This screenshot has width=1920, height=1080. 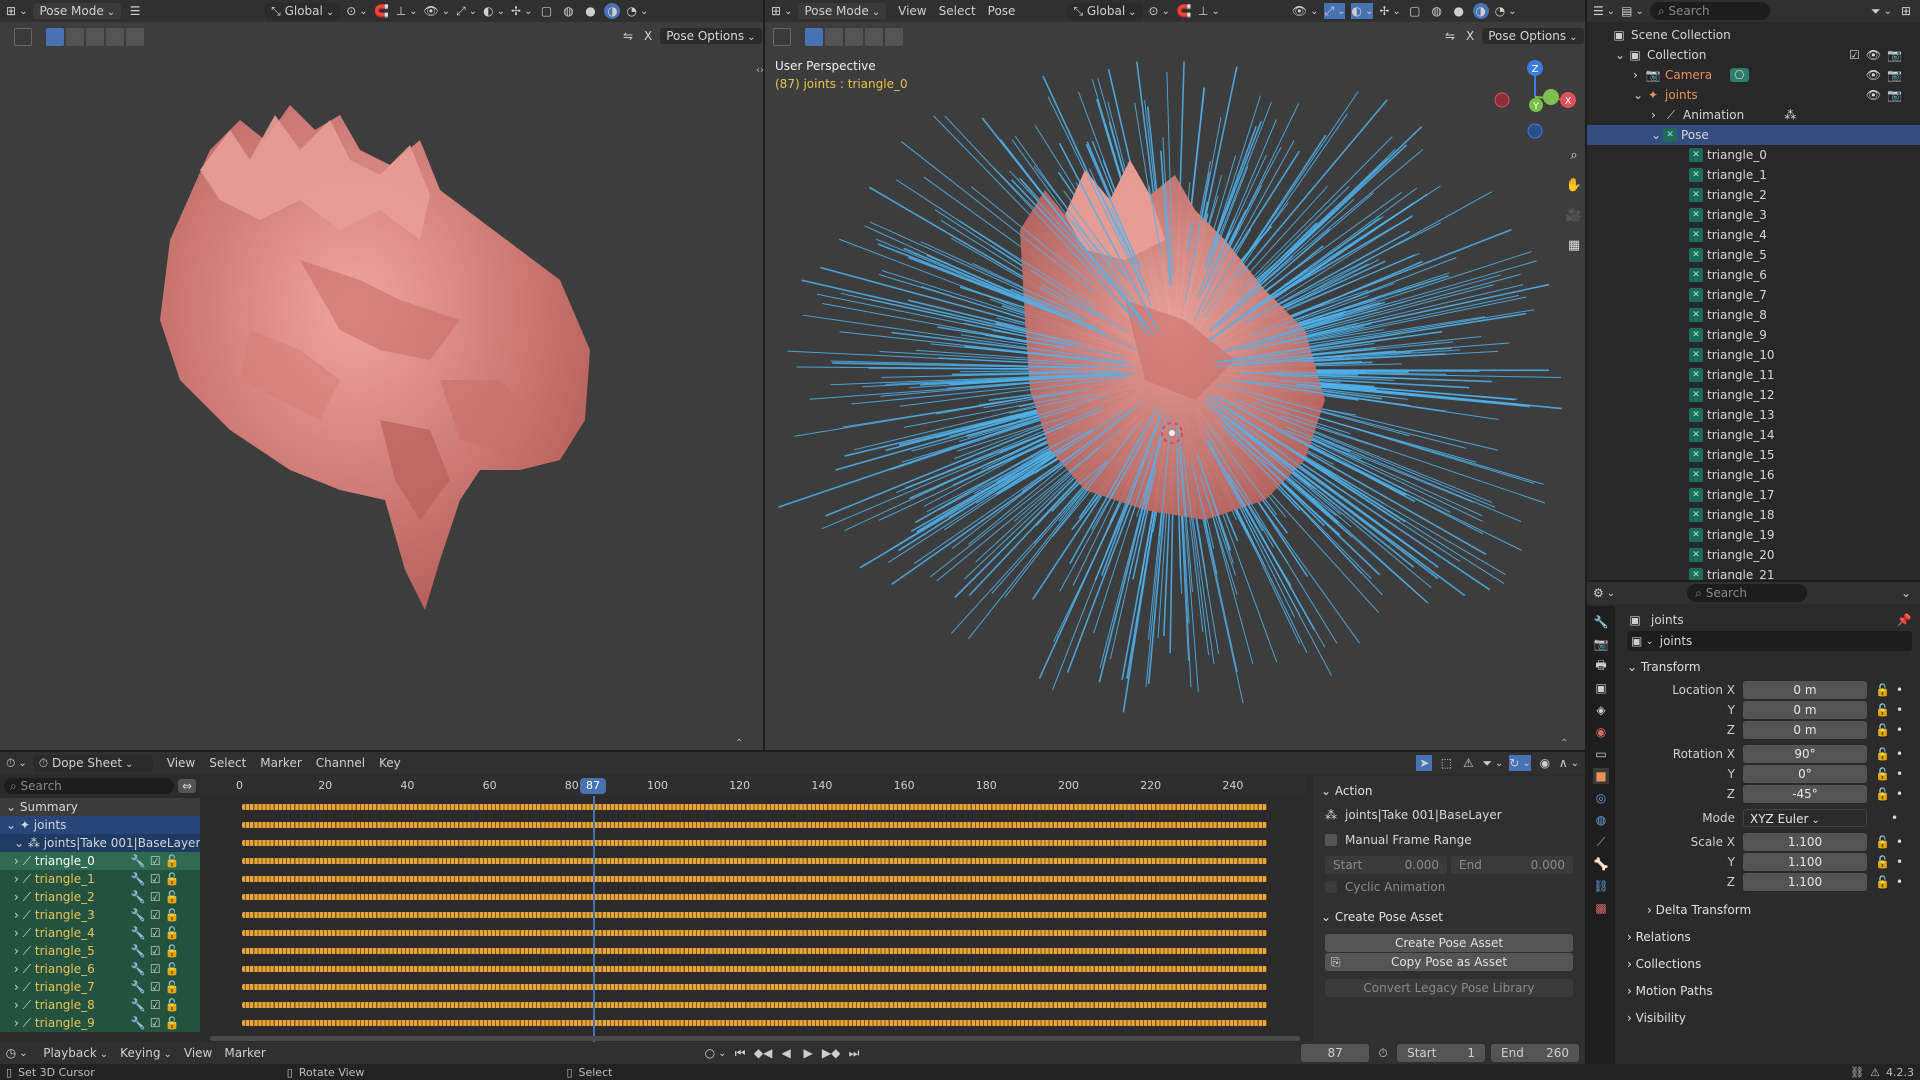 What do you see at coordinates (1564, 743) in the screenshot?
I see `right-viewport-collapse-icon: ⌃` at bounding box center [1564, 743].